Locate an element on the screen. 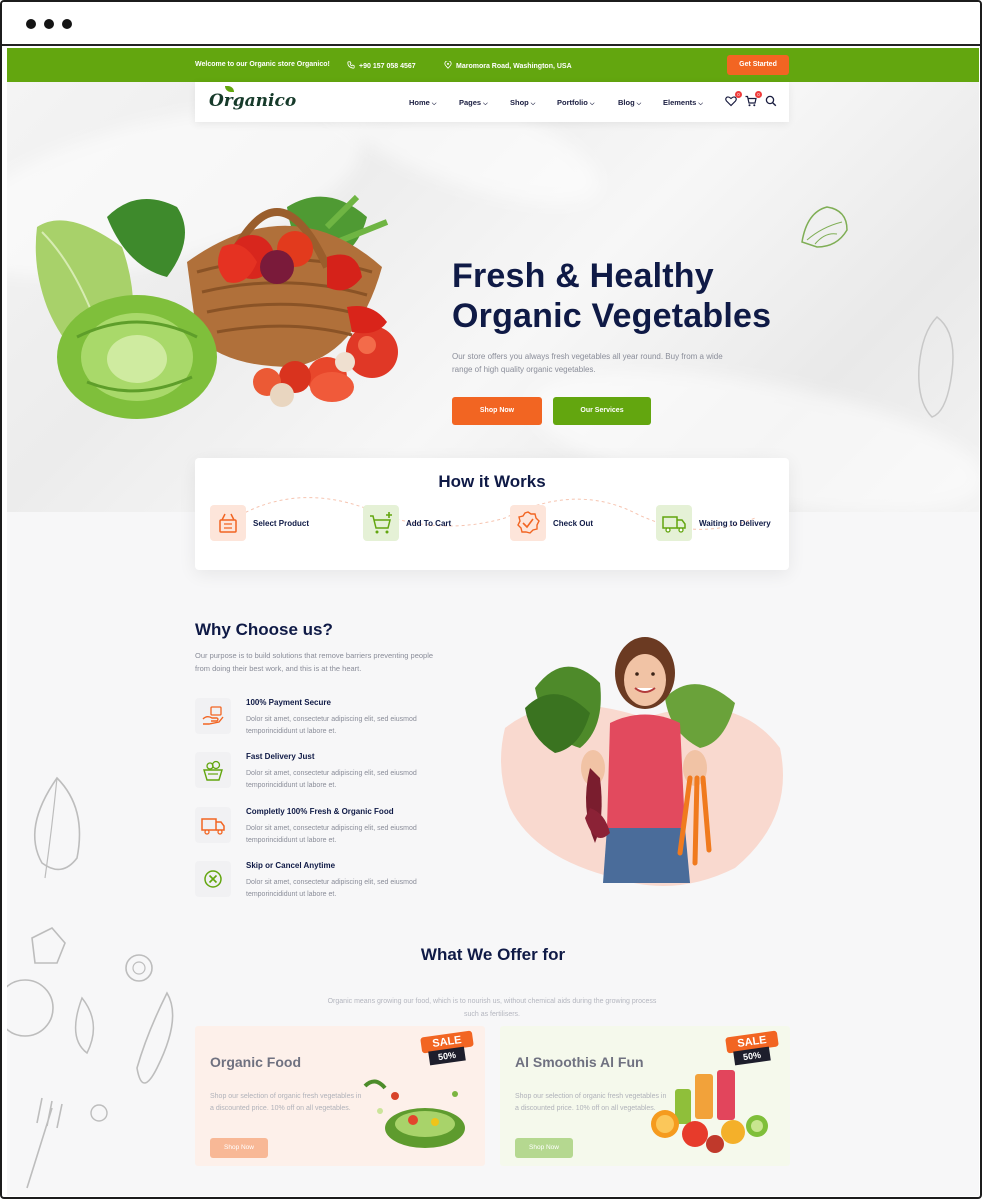 Image resolution: width=982 pixels, height=1199 pixels. feature-title: Completly 100% Fresh & Organic Food is located at coordinates (320, 811).